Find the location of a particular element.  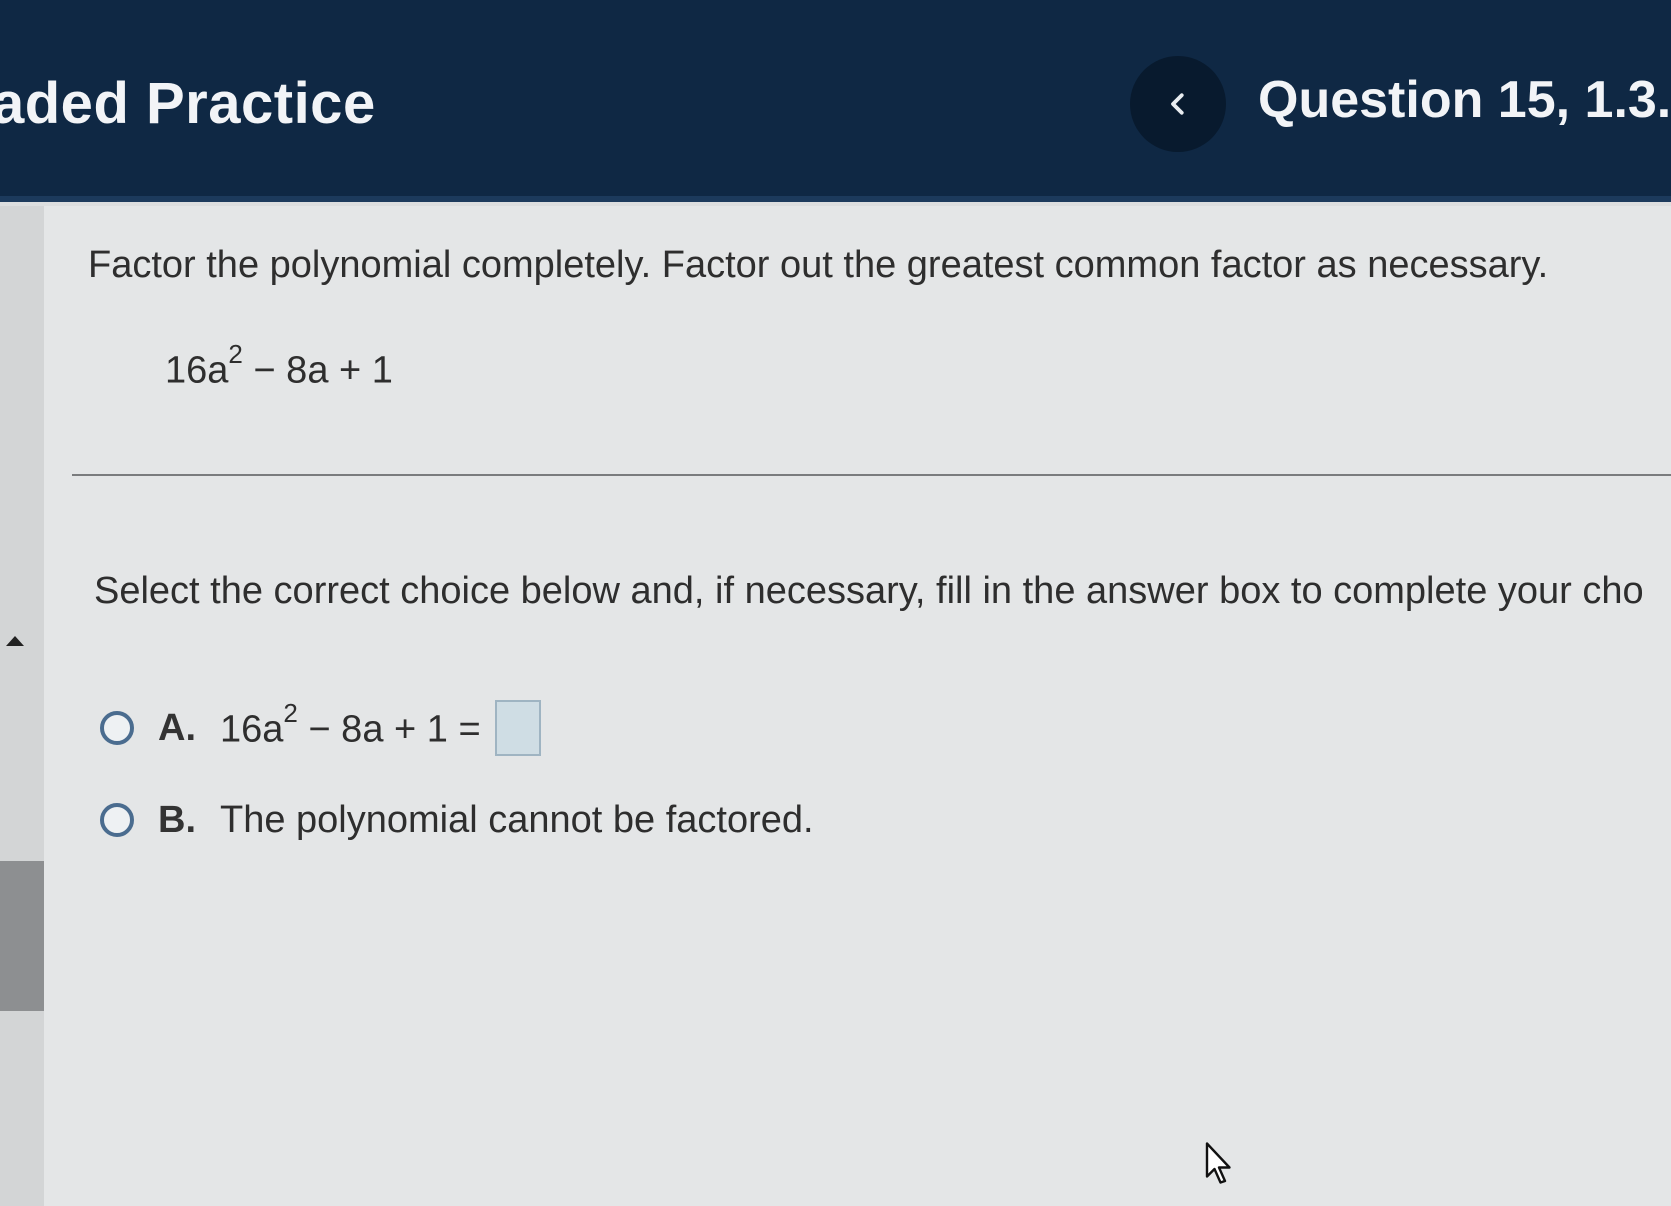

choice-a-lead: 16a is located at coordinates (252, 729).